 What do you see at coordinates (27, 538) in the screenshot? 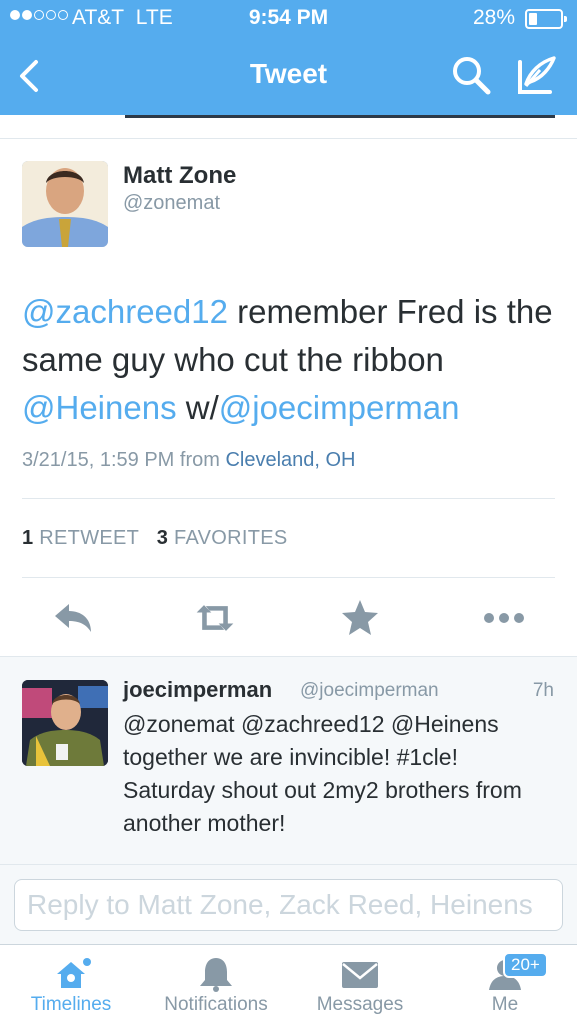
I see `retweet-count: 1` at bounding box center [27, 538].